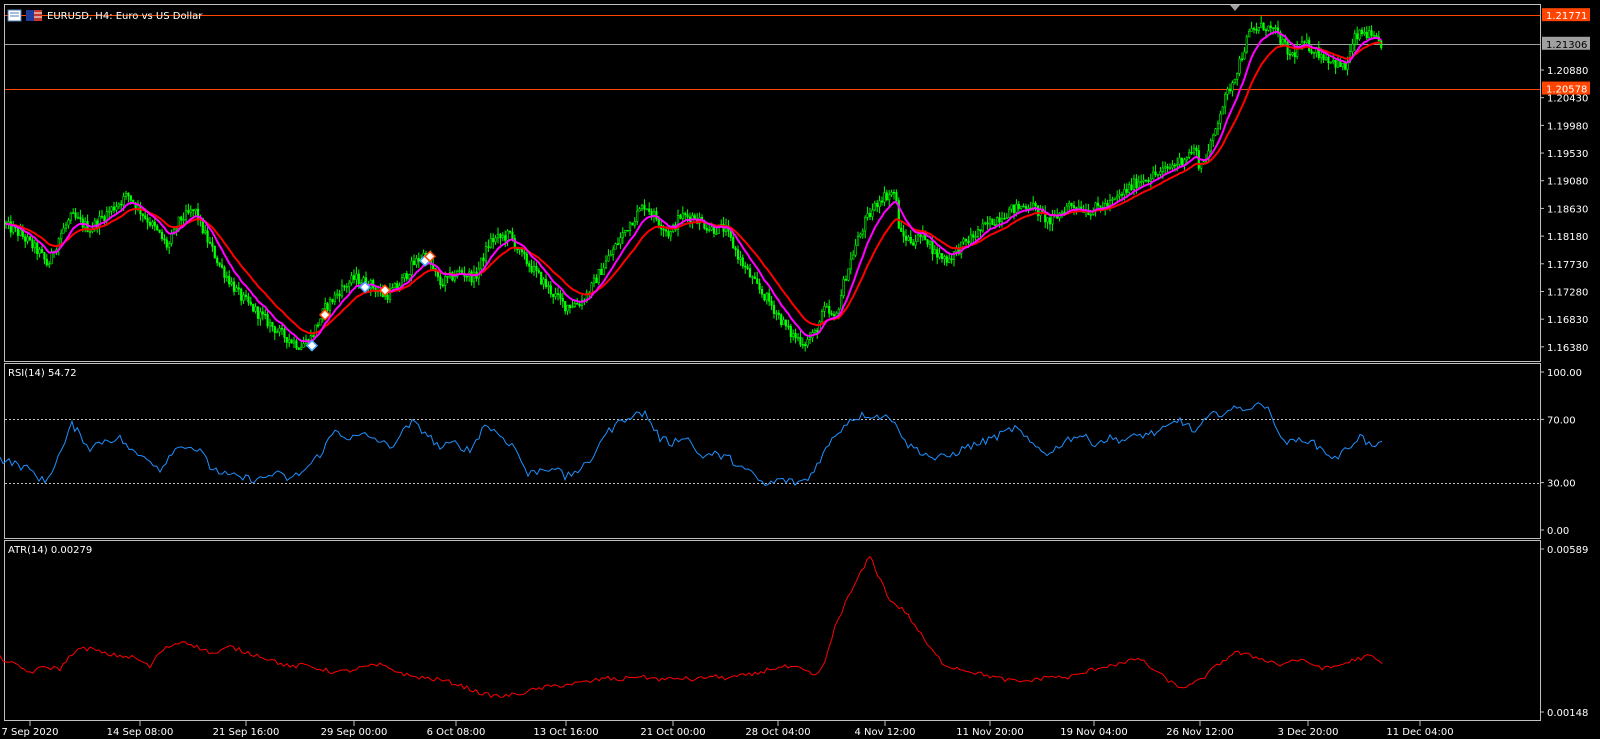 This screenshot has width=1600, height=739. What do you see at coordinates (38, 15) in the screenshot?
I see `us-flag-icon` at bounding box center [38, 15].